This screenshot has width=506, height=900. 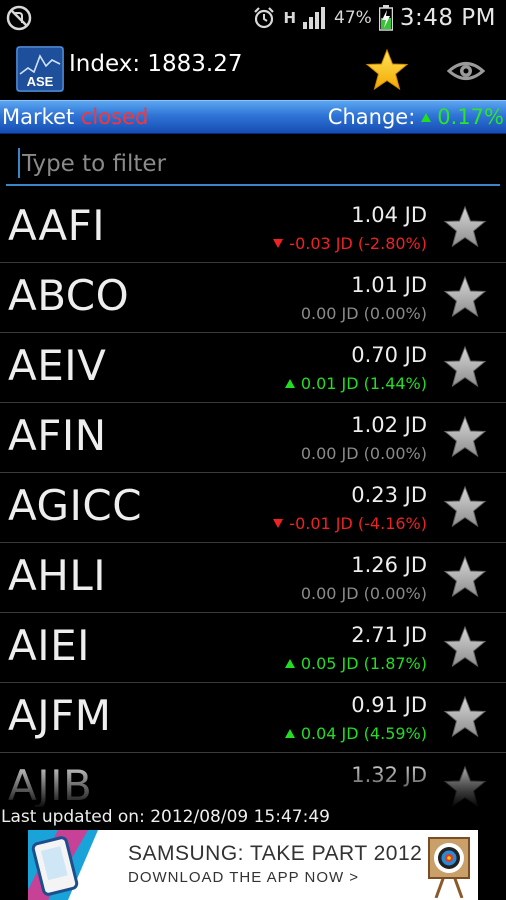 What do you see at coordinates (60, 715) in the screenshot?
I see `stock-symbol: AJFM` at bounding box center [60, 715].